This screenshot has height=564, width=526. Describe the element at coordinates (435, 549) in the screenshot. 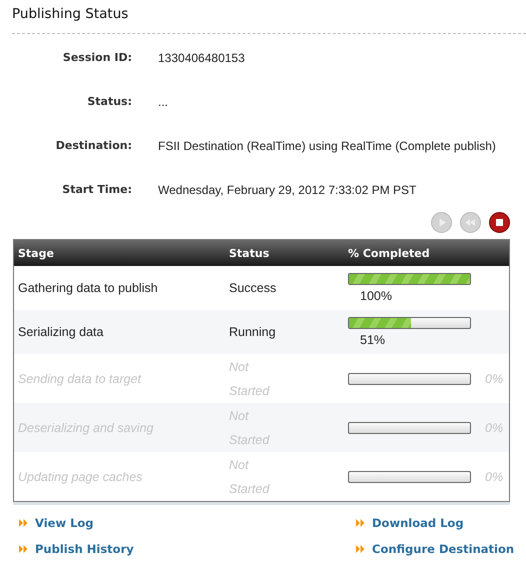

I see `action-link: Configure Destination` at that location.